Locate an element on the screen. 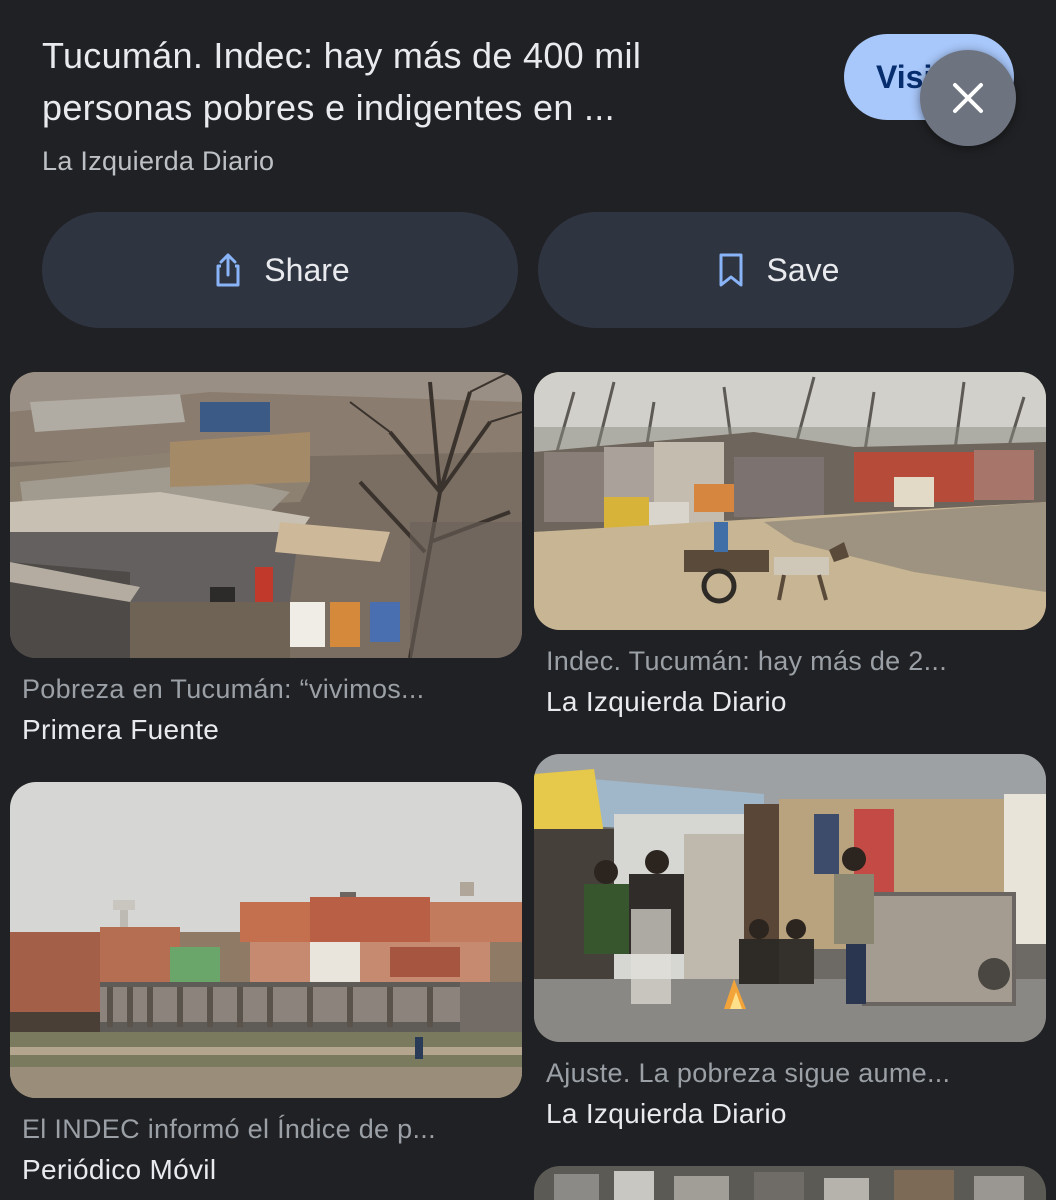 Image resolution: width=1056 pixels, height=1200 pixels. result-site-2: La Izquierda Diario is located at coordinates (666, 702).